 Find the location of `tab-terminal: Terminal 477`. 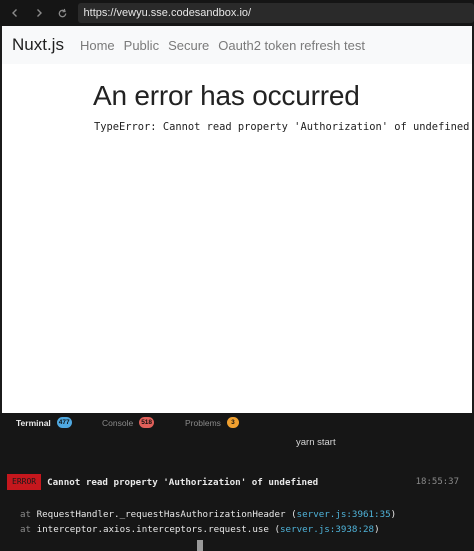

tab-terminal: Terminal 477 is located at coordinates (44, 422).